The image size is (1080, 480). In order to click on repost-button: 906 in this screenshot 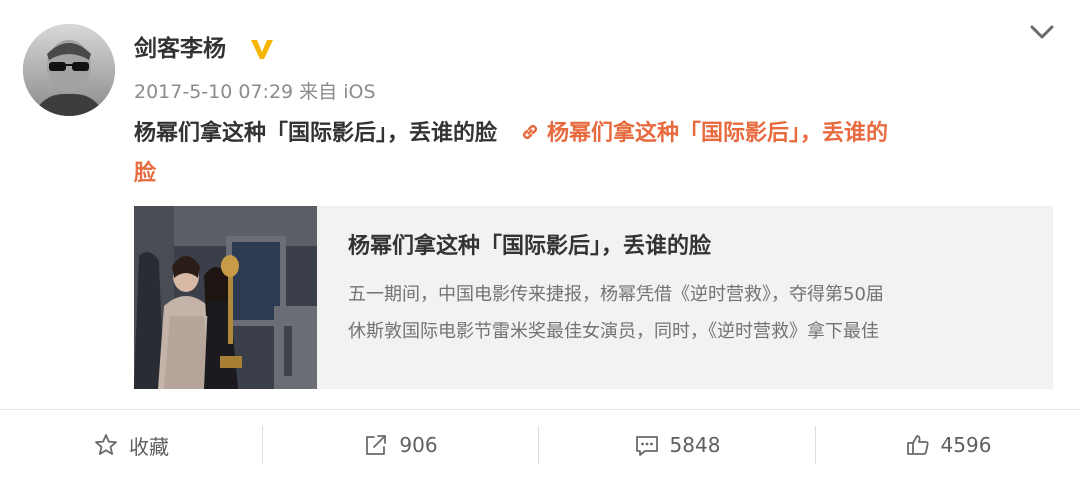, I will do `click(400, 445)`.